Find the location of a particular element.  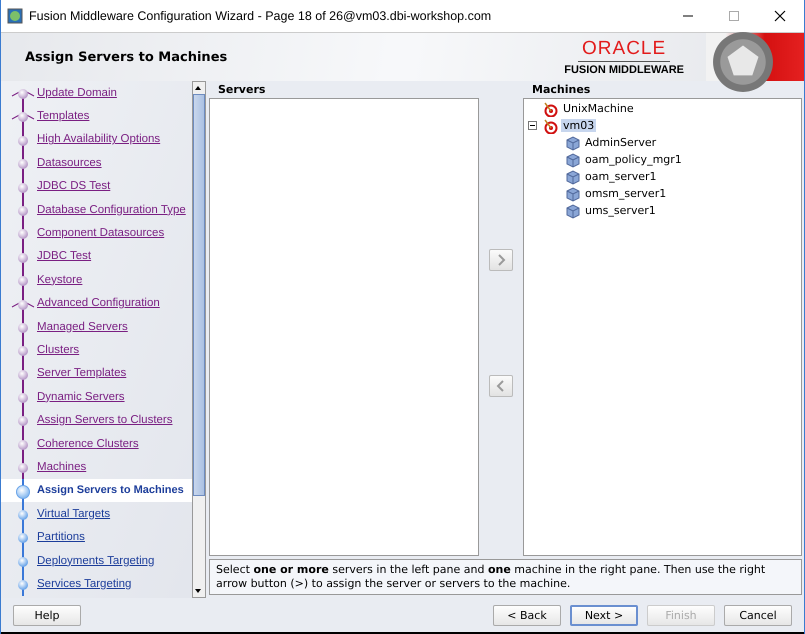

step-link: Component Datasources is located at coordinates (100, 233).